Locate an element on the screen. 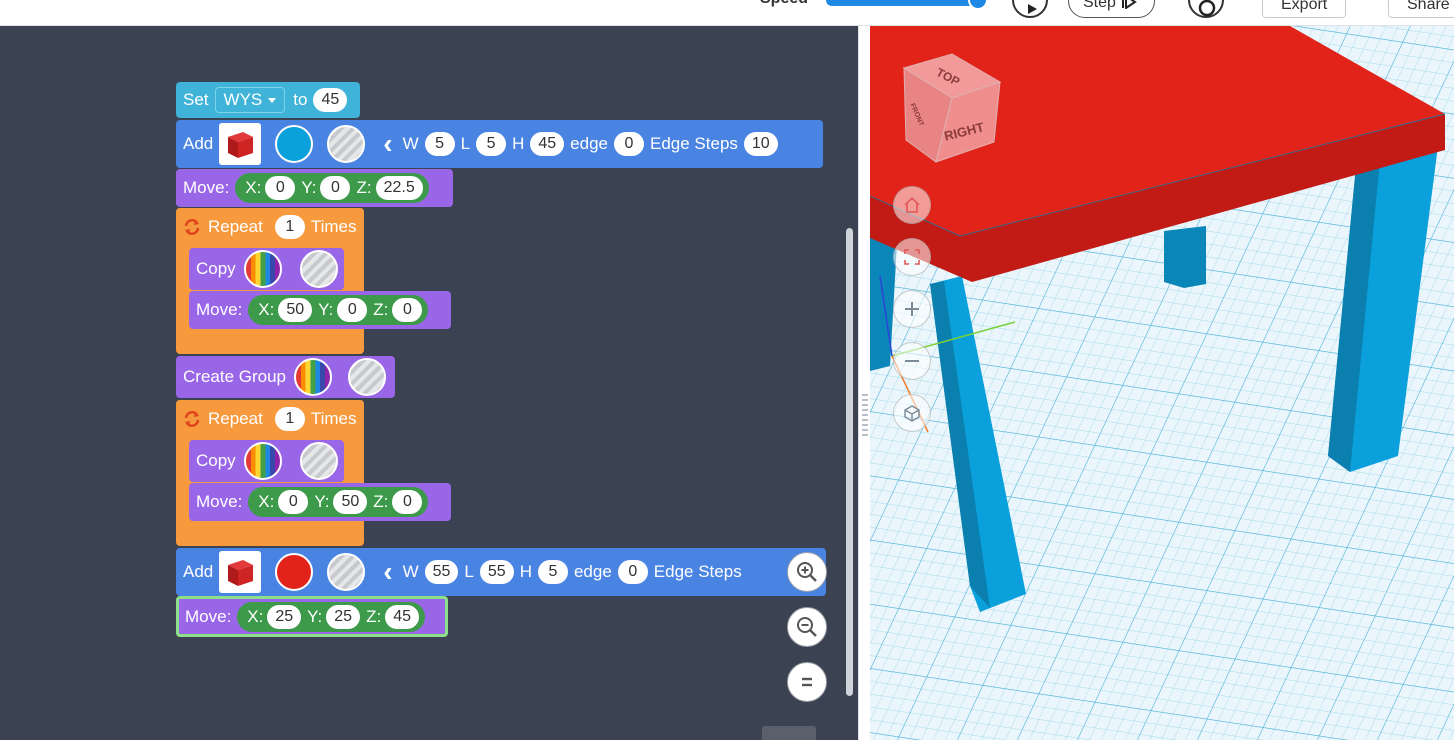 The height and width of the screenshot is (740, 1454). home-view-button is located at coordinates (912, 205).